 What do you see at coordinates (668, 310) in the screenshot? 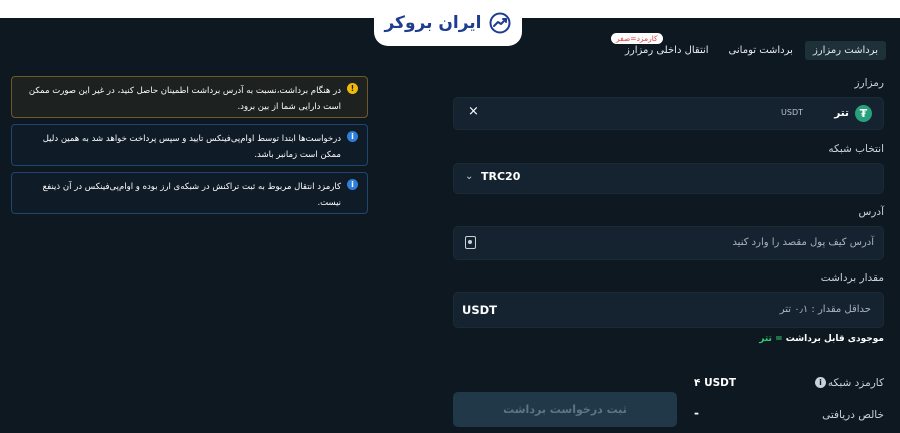
I see `amount-input: حداقل مقدار : ۰٫۱ تتر USDT` at bounding box center [668, 310].